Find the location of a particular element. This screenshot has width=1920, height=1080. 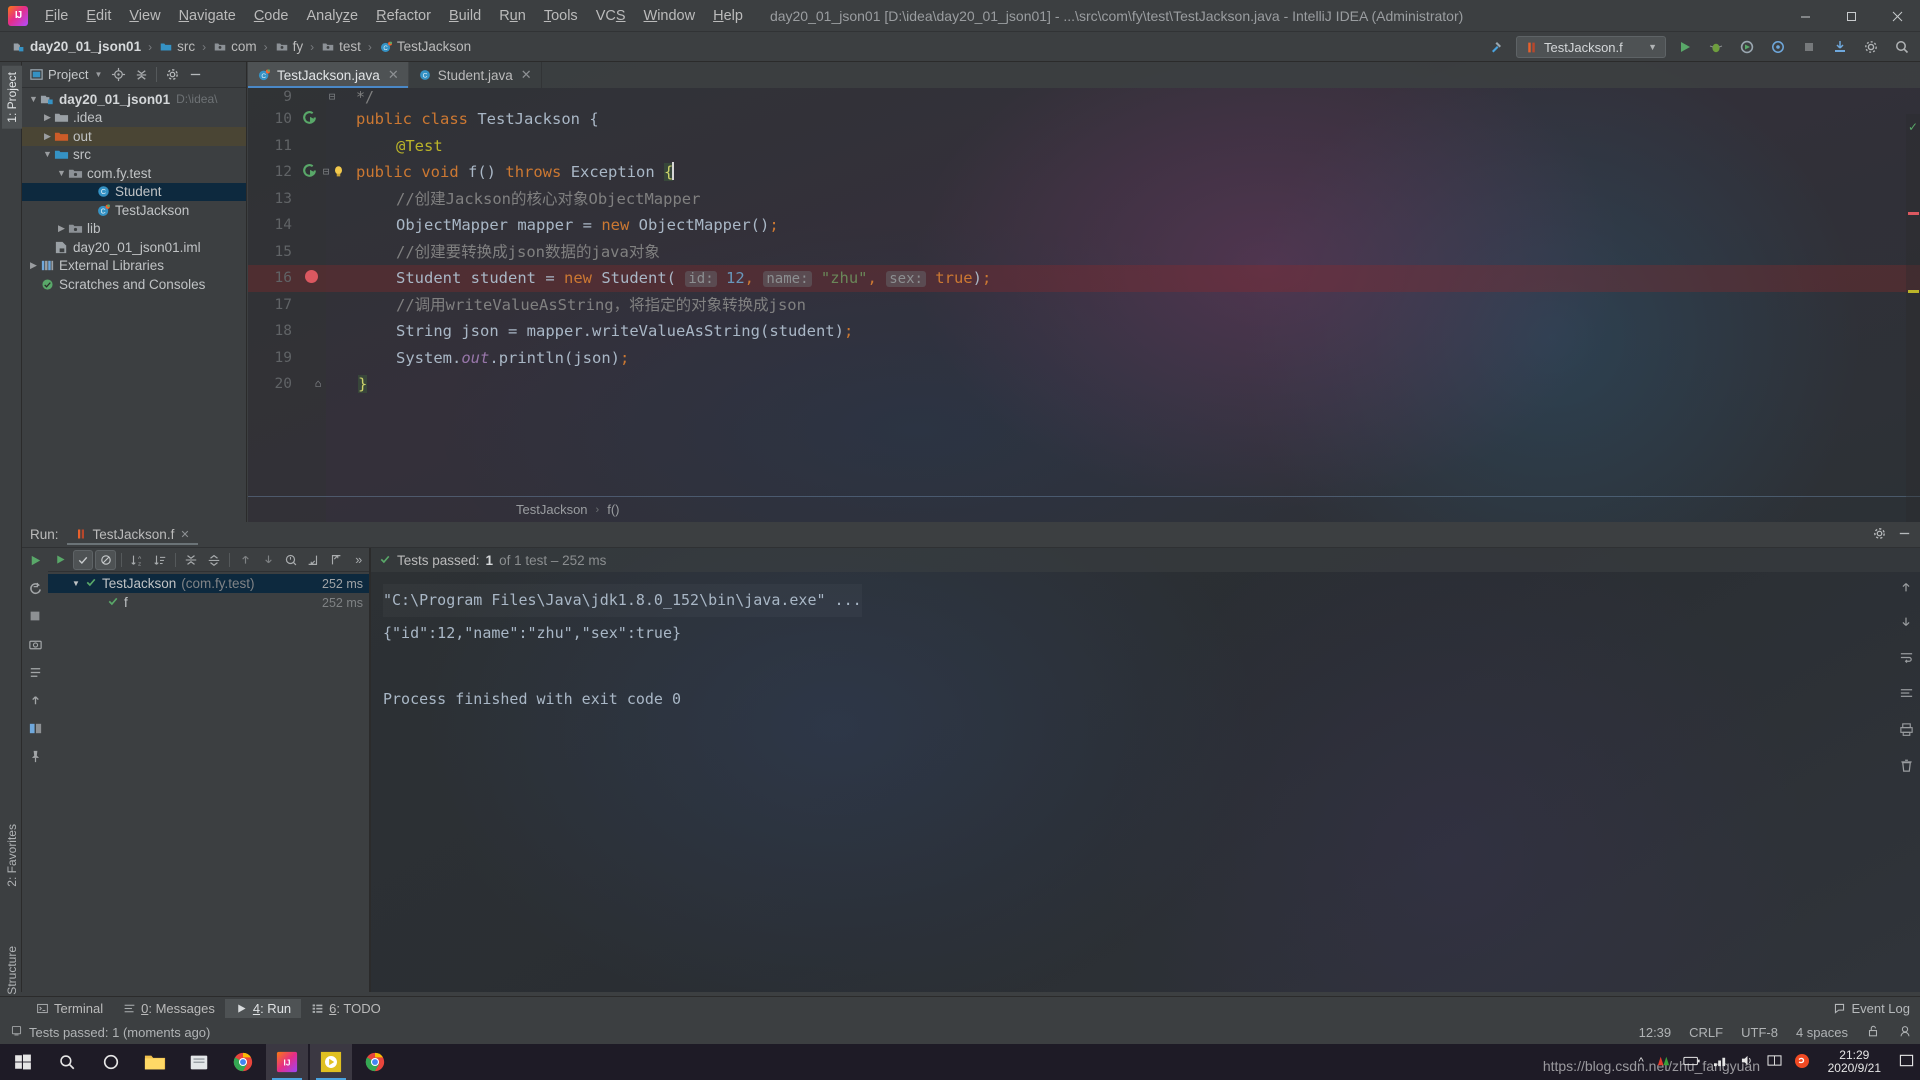

debug-button is located at coordinates (1716, 47).